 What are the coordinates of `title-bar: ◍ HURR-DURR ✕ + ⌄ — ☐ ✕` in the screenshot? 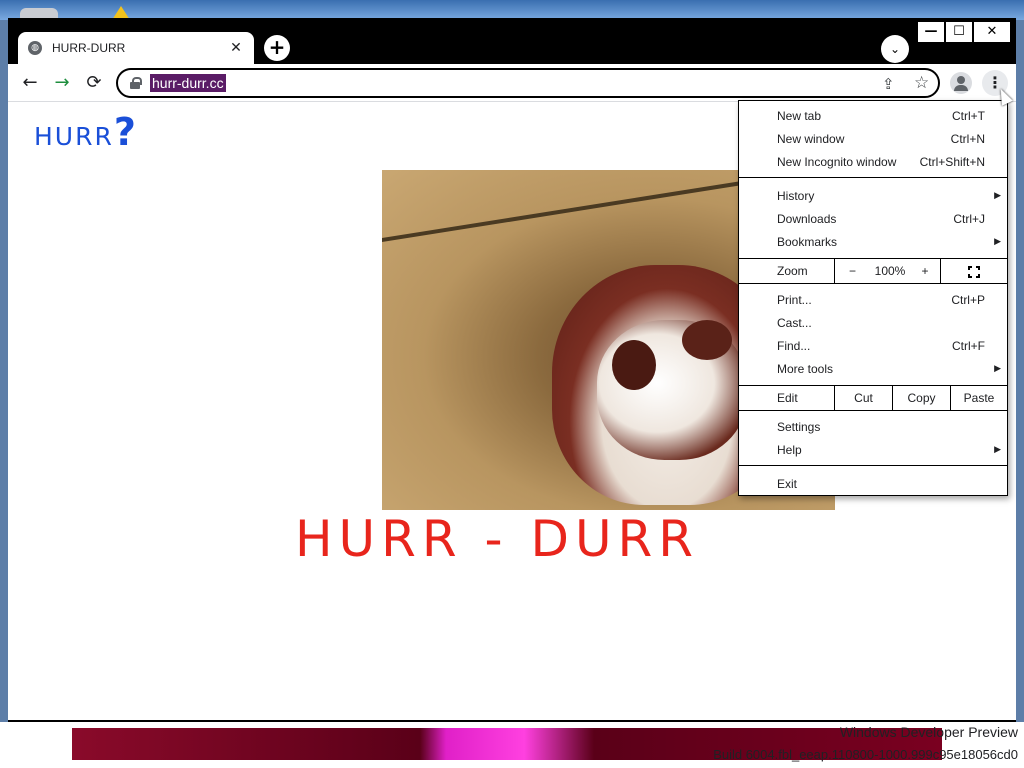 It's located at (512, 41).